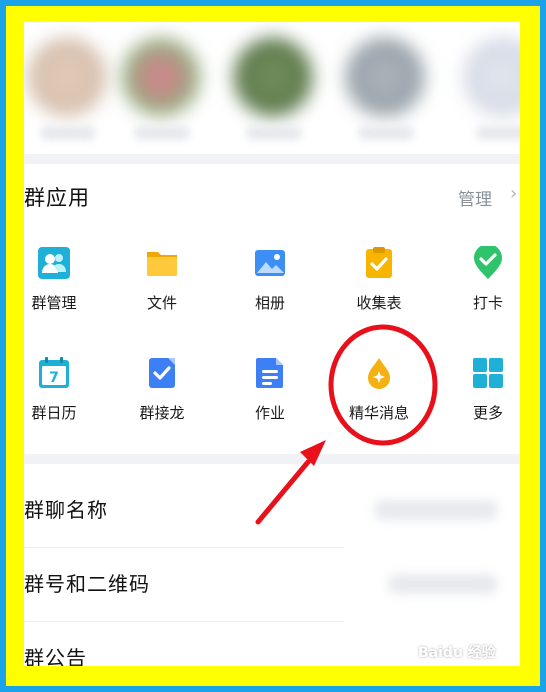  I want to click on app-collection-form: 收集表, so click(379, 279).